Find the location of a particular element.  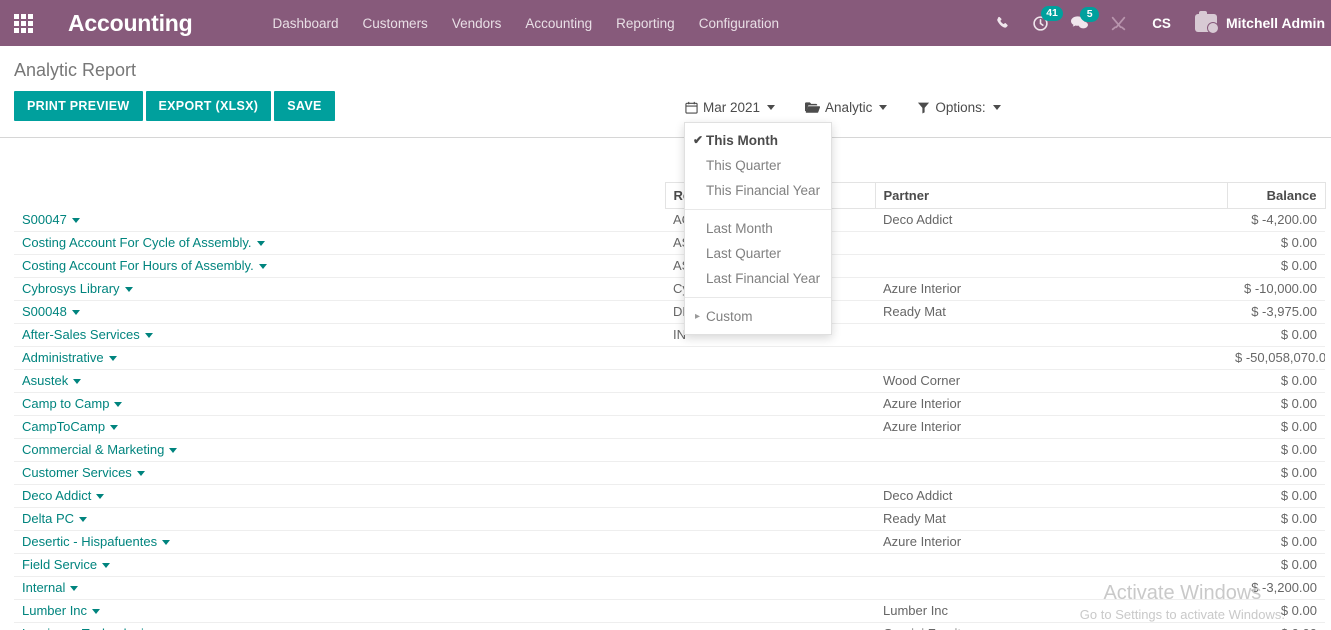

account-name-link: Cybrosys Library is located at coordinates (71, 288).